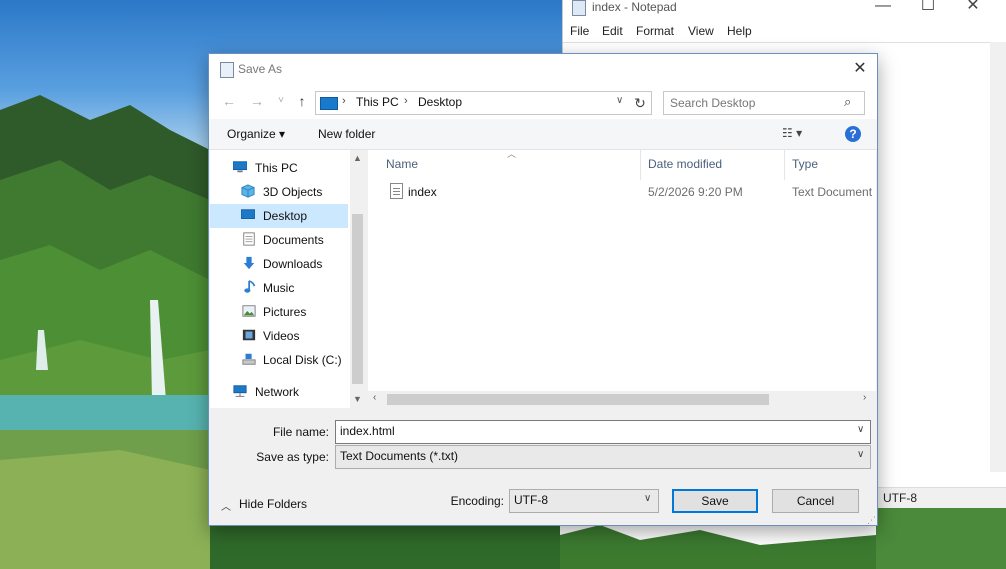  What do you see at coordinates (815, 501) in the screenshot?
I see `cancel-button: Cancel` at bounding box center [815, 501].